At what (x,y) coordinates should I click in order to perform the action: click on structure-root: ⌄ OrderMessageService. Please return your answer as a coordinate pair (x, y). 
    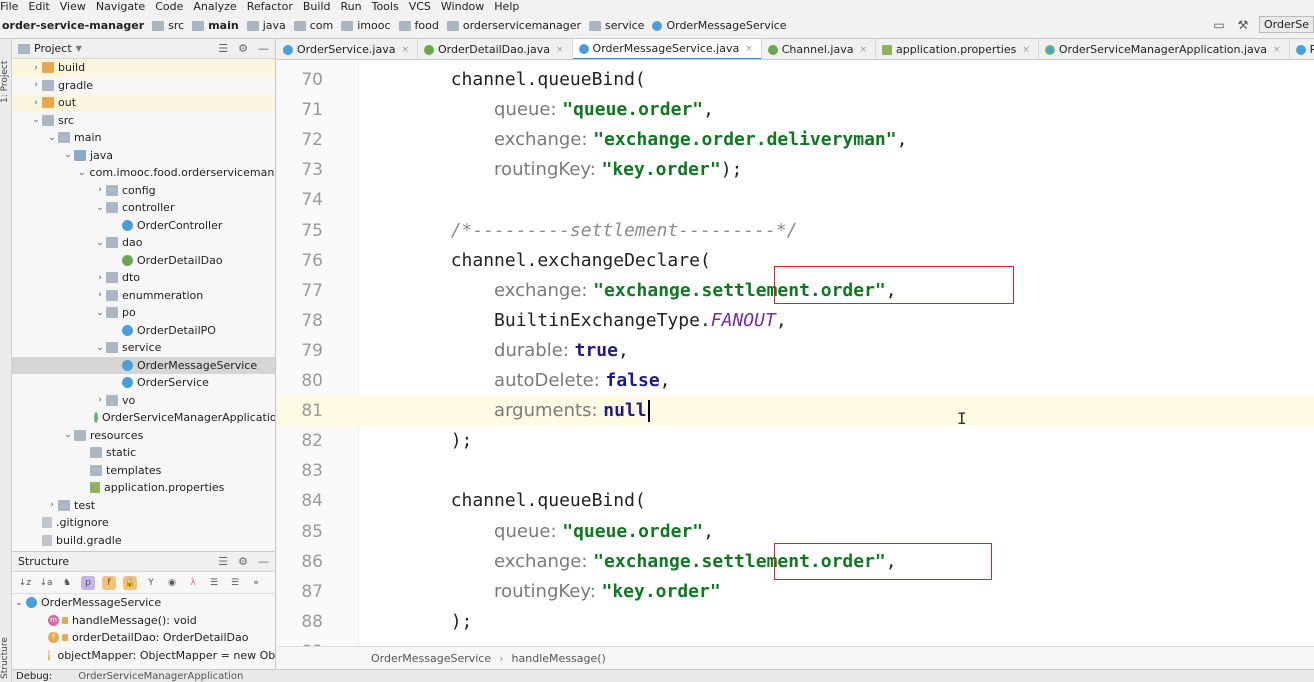
    Looking at the image, I should click on (143, 603).